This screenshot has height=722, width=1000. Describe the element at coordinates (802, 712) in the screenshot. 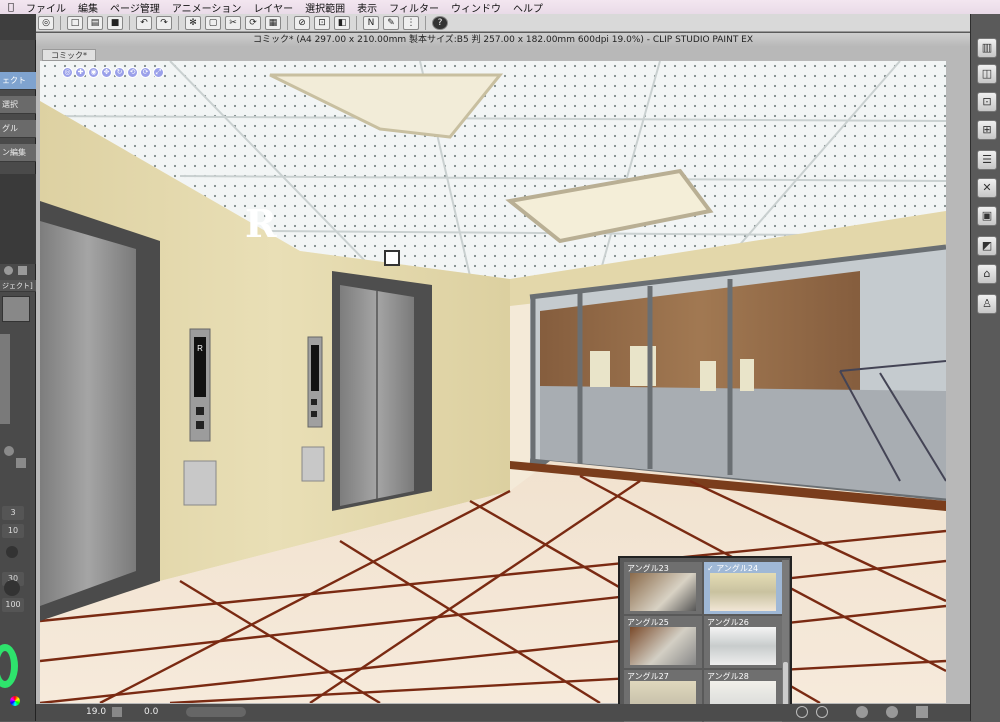

I see `camera-reset-icon` at that location.